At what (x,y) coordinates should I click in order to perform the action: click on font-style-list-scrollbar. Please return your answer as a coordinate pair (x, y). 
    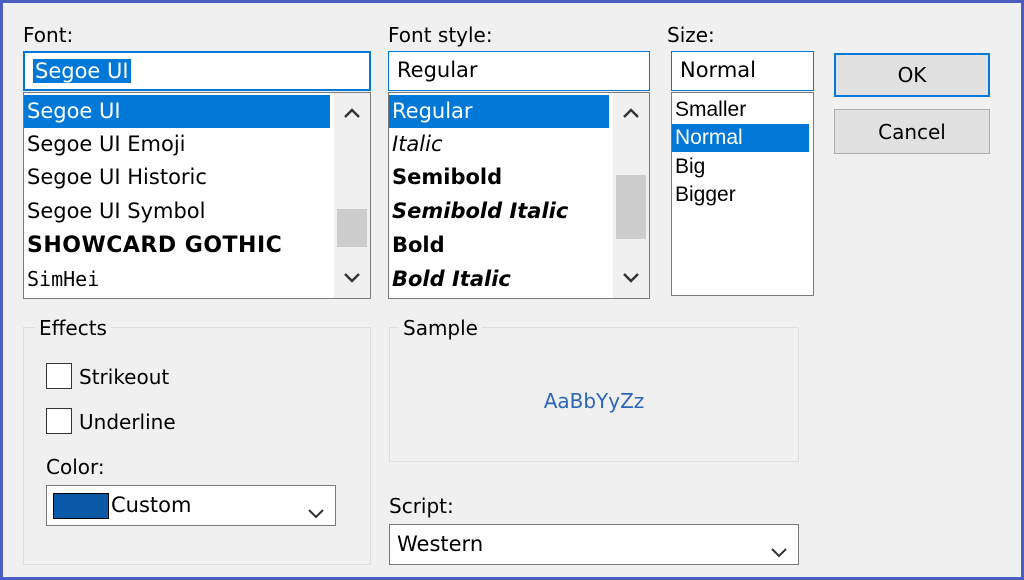
    Looking at the image, I should click on (631, 195).